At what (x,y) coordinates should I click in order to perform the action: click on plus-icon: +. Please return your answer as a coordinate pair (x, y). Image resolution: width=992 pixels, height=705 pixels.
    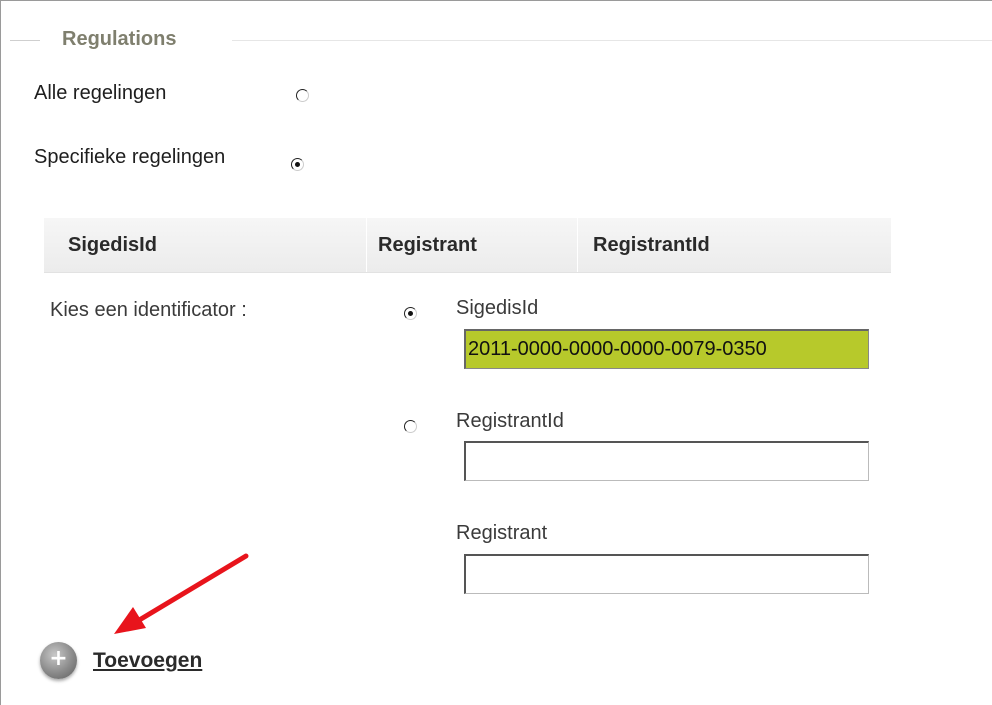
    Looking at the image, I should click on (58, 658).